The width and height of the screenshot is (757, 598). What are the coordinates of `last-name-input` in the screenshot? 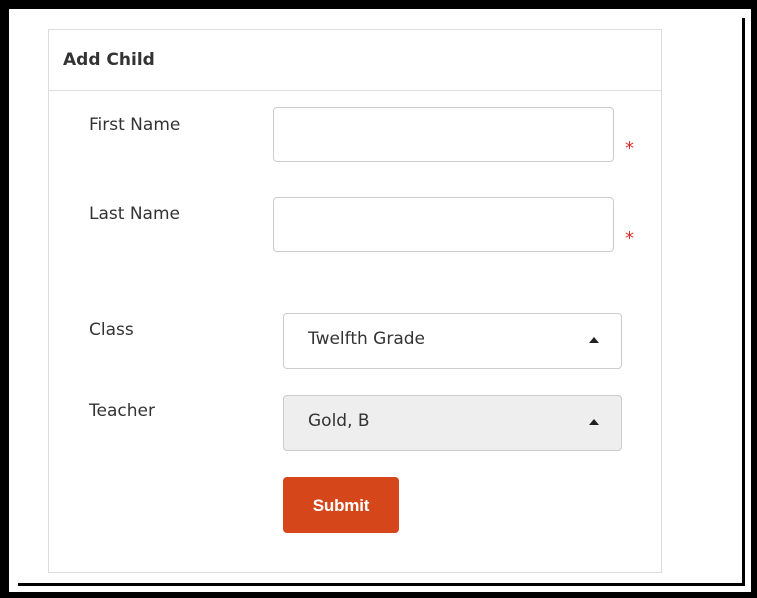 It's located at (443, 224).